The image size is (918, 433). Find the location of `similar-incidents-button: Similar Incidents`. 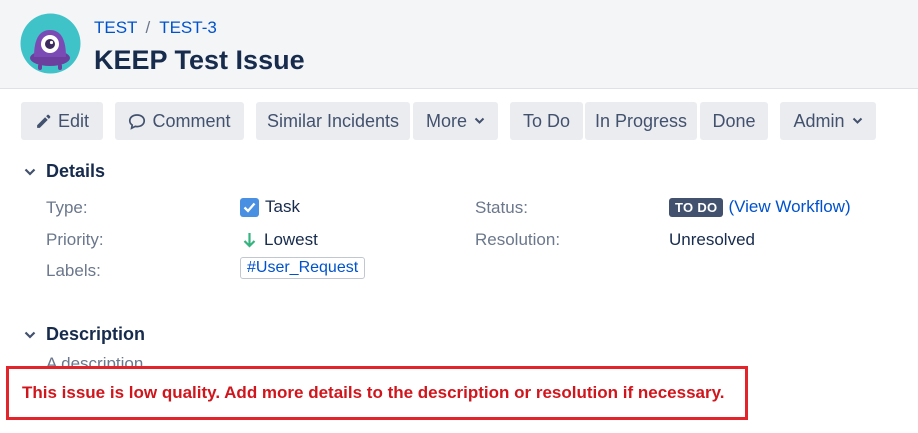

similar-incidents-button: Similar Incidents is located at coordinates (333, 121).